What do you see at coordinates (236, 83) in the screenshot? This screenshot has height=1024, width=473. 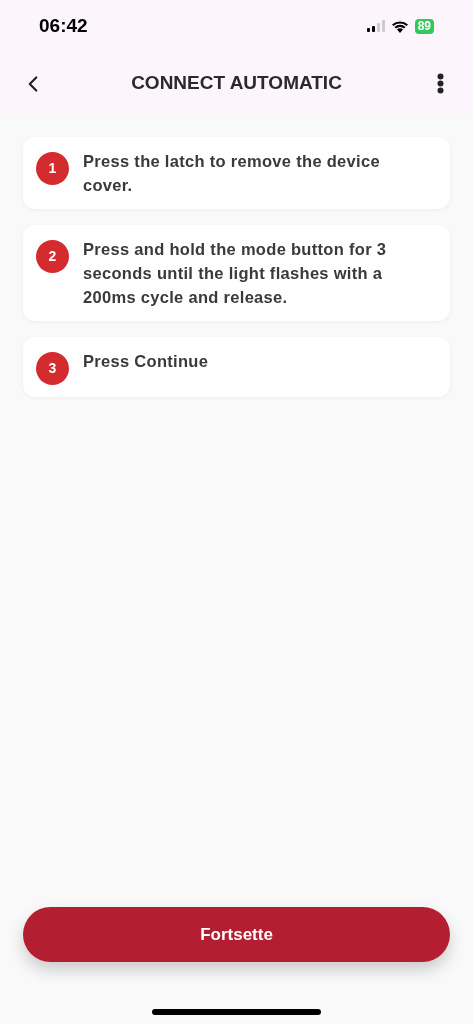 I see `page-title: CONNECT AUTOMATIC` at bounding box center [236, 83].